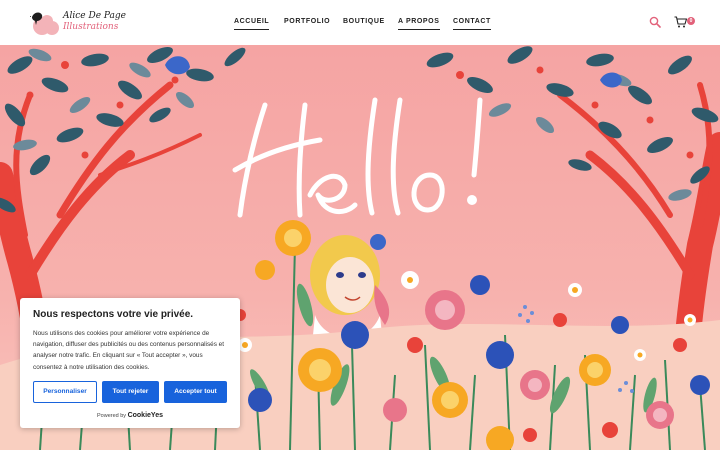 This screenshot has height=450, width=720. Describe the element at coordinates (195, 392) in the screenshot. I see `accept-all-button: Accepter tout` at that location.